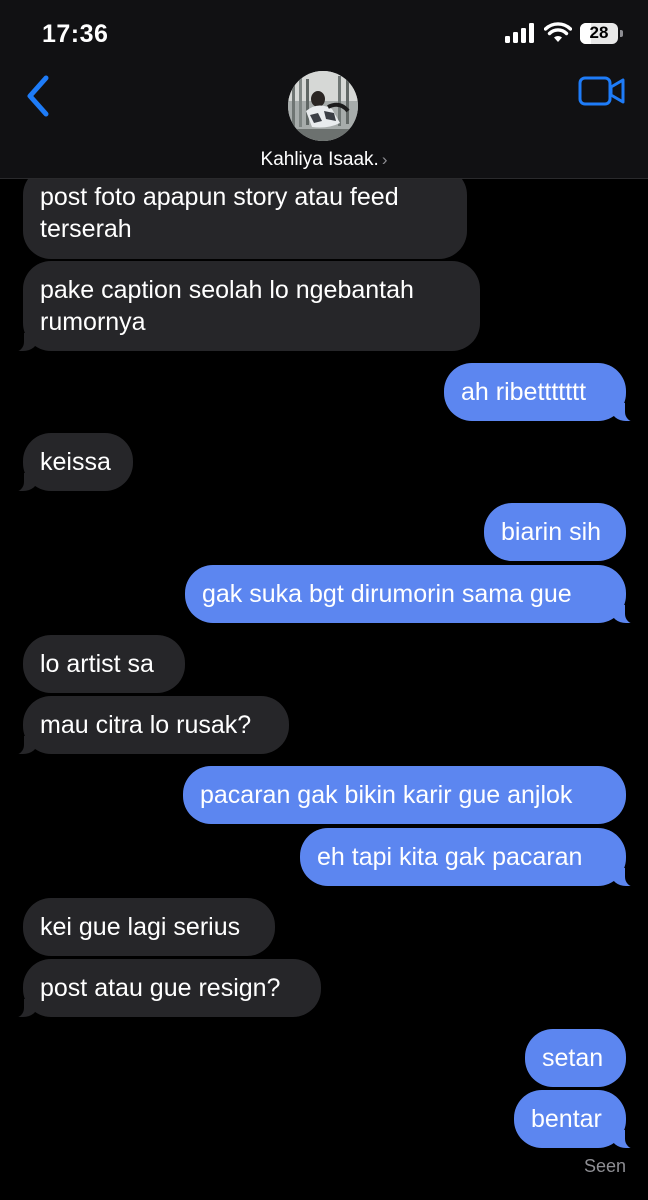 The image size is (648, 1200). What do you see at coordinates (621, 33) in the screenshot?
I see `battery-tip` at bounding box center [621, 33].